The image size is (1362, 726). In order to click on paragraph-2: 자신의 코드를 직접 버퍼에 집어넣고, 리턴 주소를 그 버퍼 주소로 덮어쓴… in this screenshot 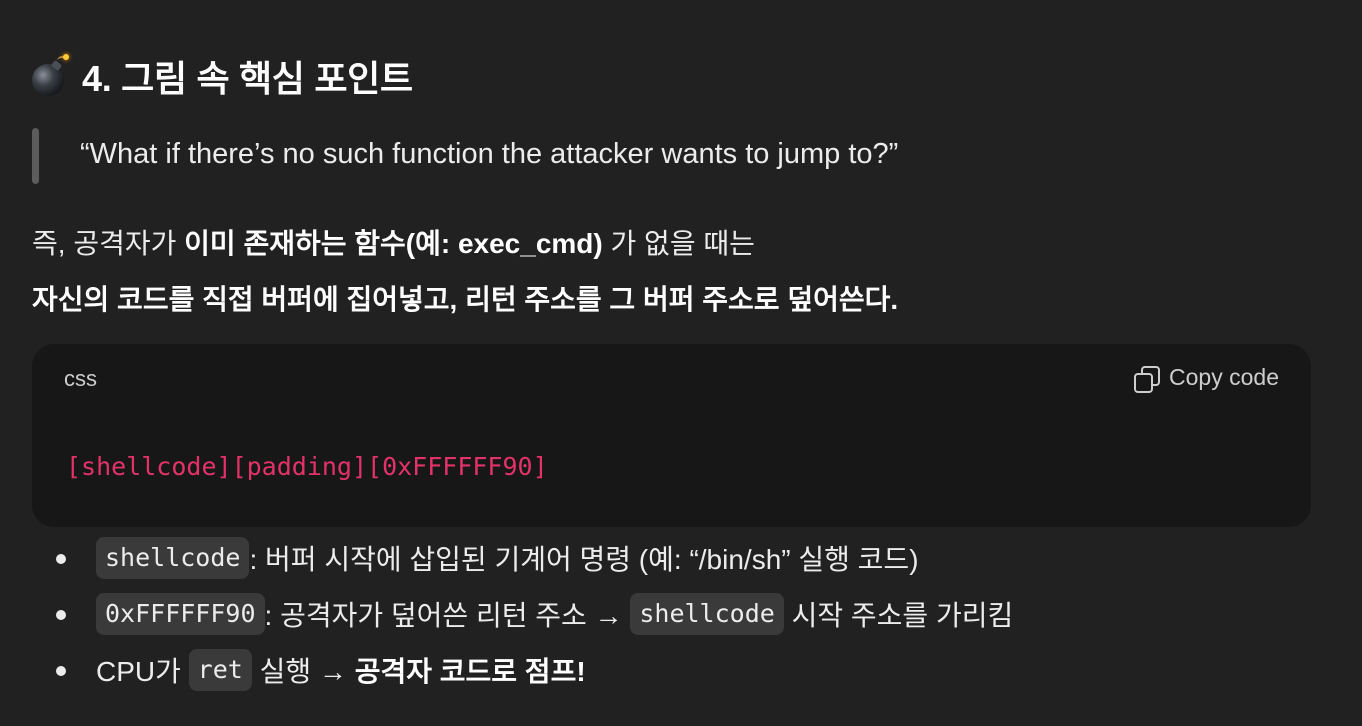, I will do `click(465, 300)`.